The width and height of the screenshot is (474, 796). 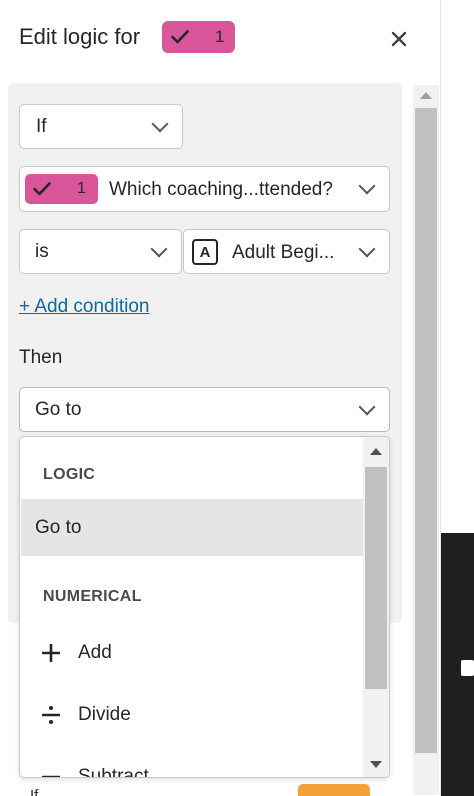 I want to click on group-label-numerical: NUMERICAL, so click(x=92, y=596).